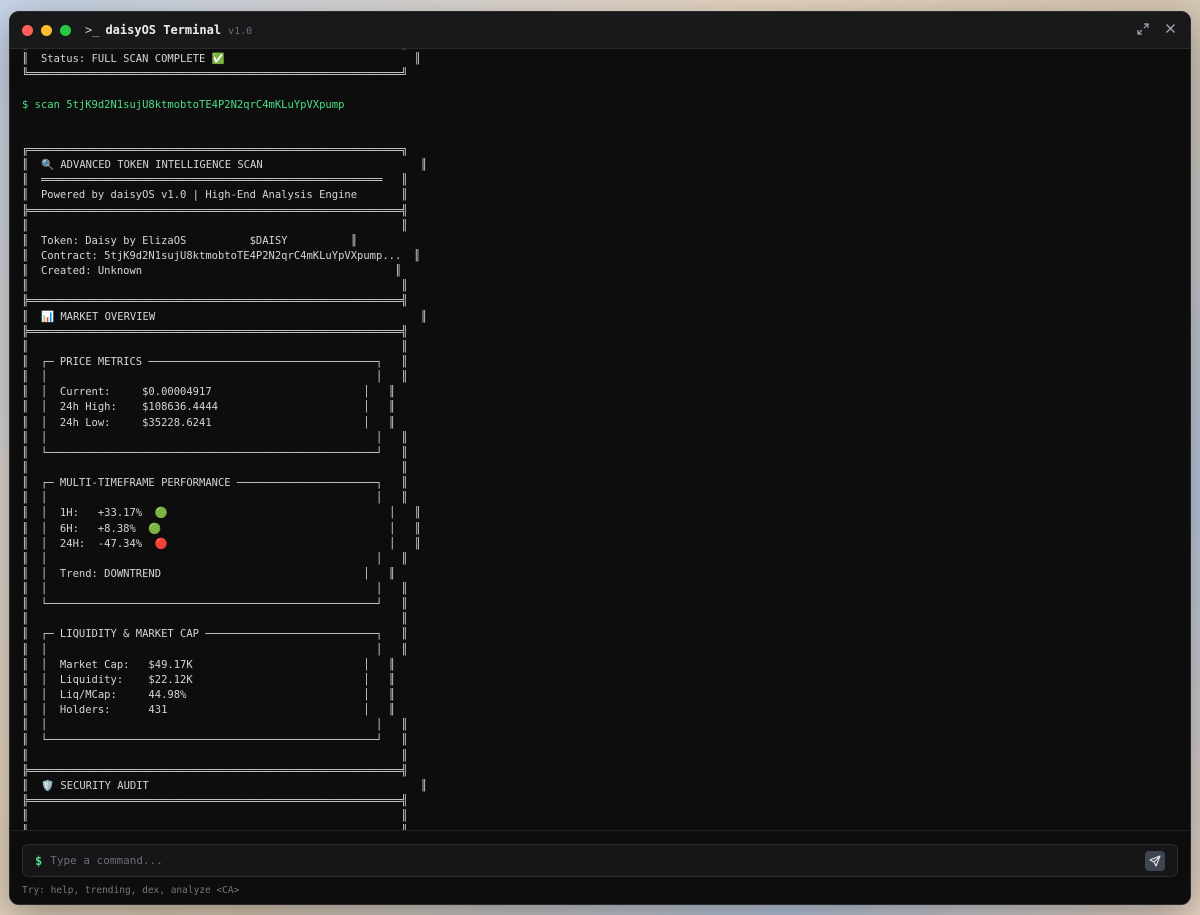 This screenshot has height=915, width=1200. I want to click on terminal-line: ║ │ 24h High: $108636.4444 │ ║, so click(208, 407).